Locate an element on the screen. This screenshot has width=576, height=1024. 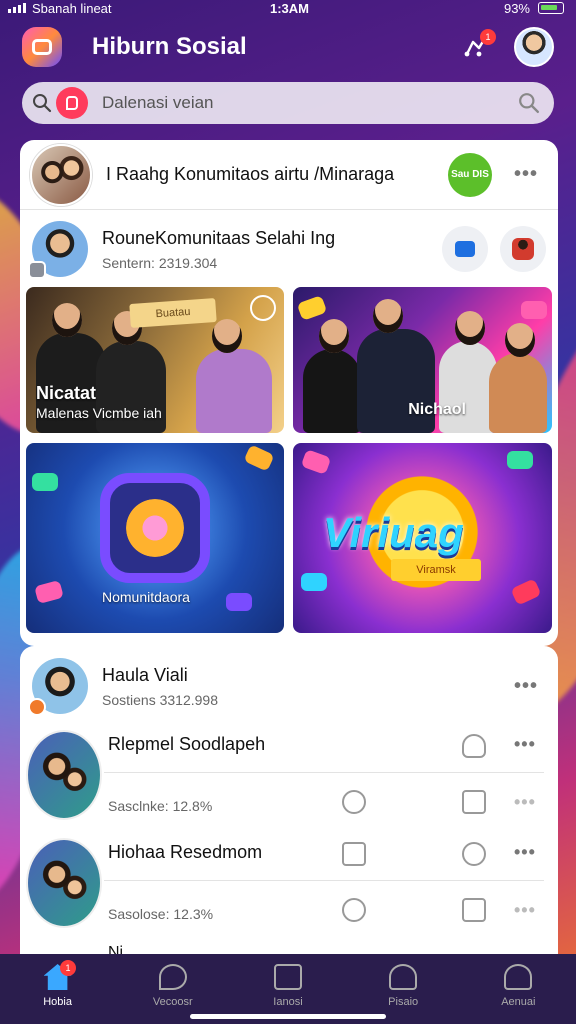
chat-app-icon is located at coordinates (72, 103).